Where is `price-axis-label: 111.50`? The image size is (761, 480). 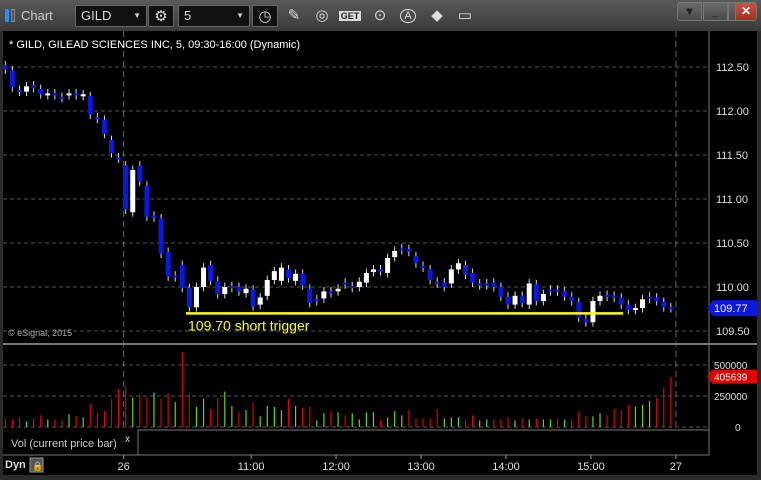
price-axis-label: 111.50 is located at coordinates (732, 156).